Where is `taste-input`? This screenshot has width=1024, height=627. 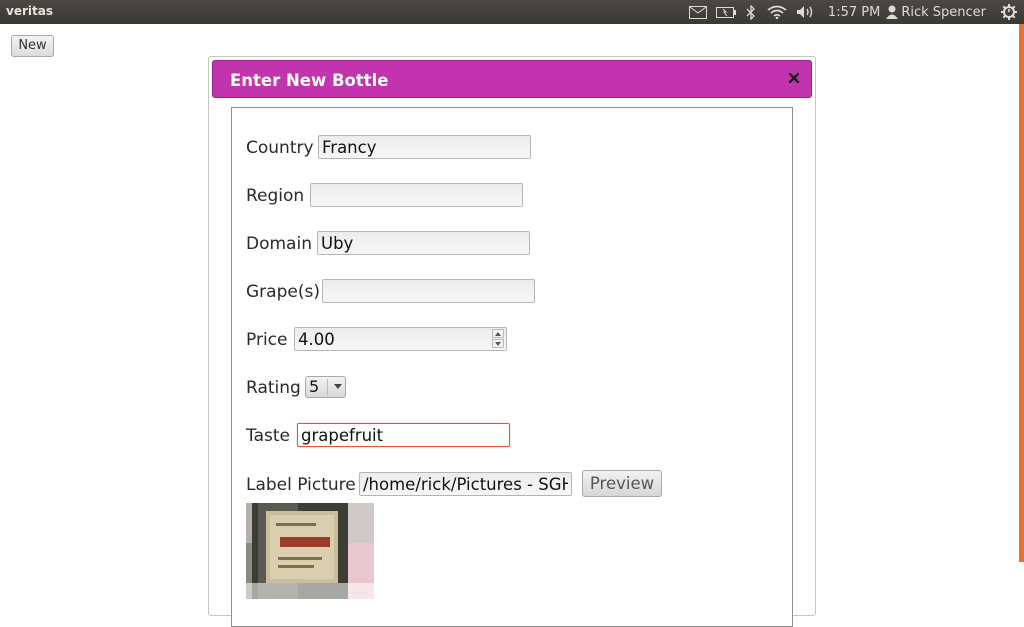 taste-input is located at coordinates (403, 435).